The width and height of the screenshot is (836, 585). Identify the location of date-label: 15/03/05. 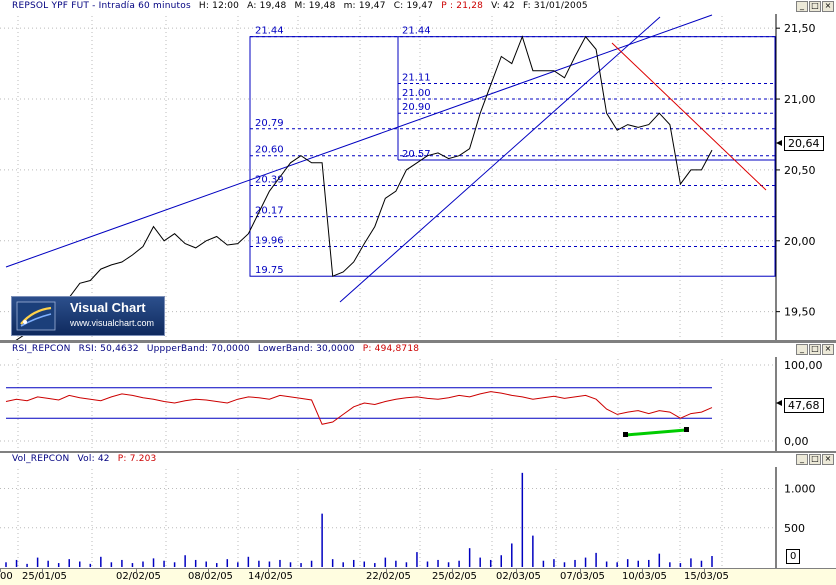
(706, 576).